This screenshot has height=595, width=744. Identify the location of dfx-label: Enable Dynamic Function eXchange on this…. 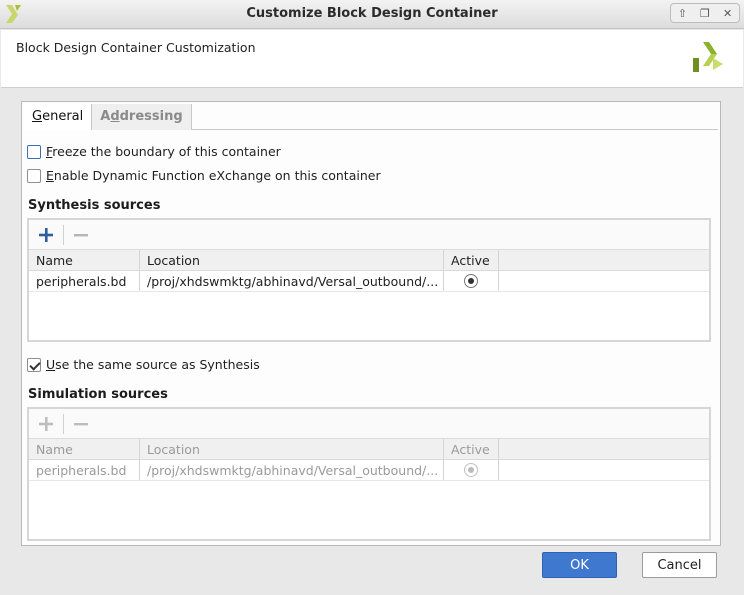
(213, 175).